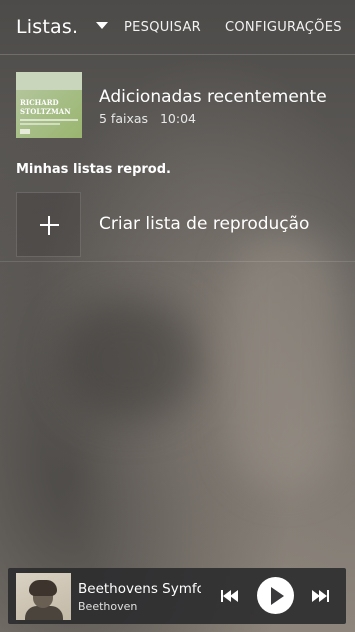 The image size is (355, 632). What do you see at coordinates (124, 118) in the screenshot?
I see `track-count: 5 faixas` at bounding box center [124, 118].